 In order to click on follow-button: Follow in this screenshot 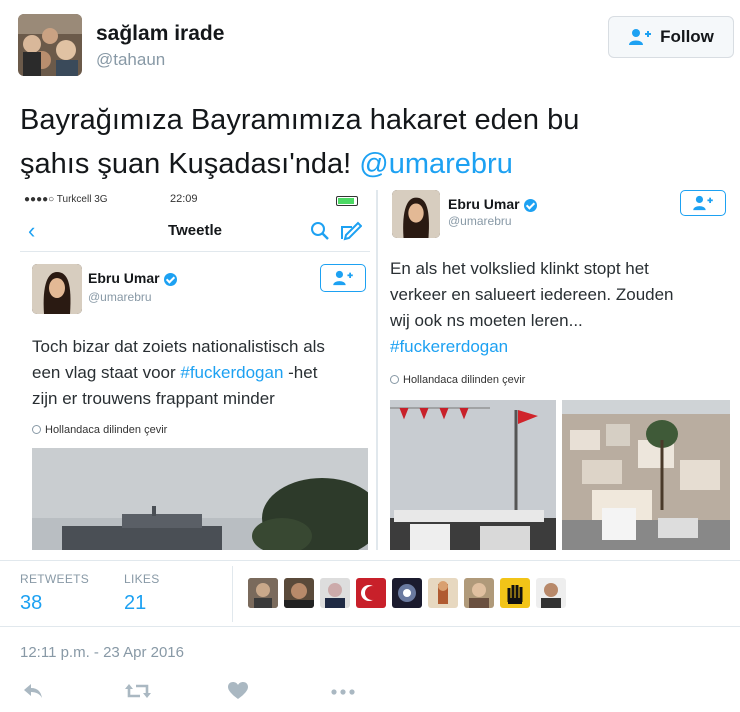, I will do `click(671, 37)`.